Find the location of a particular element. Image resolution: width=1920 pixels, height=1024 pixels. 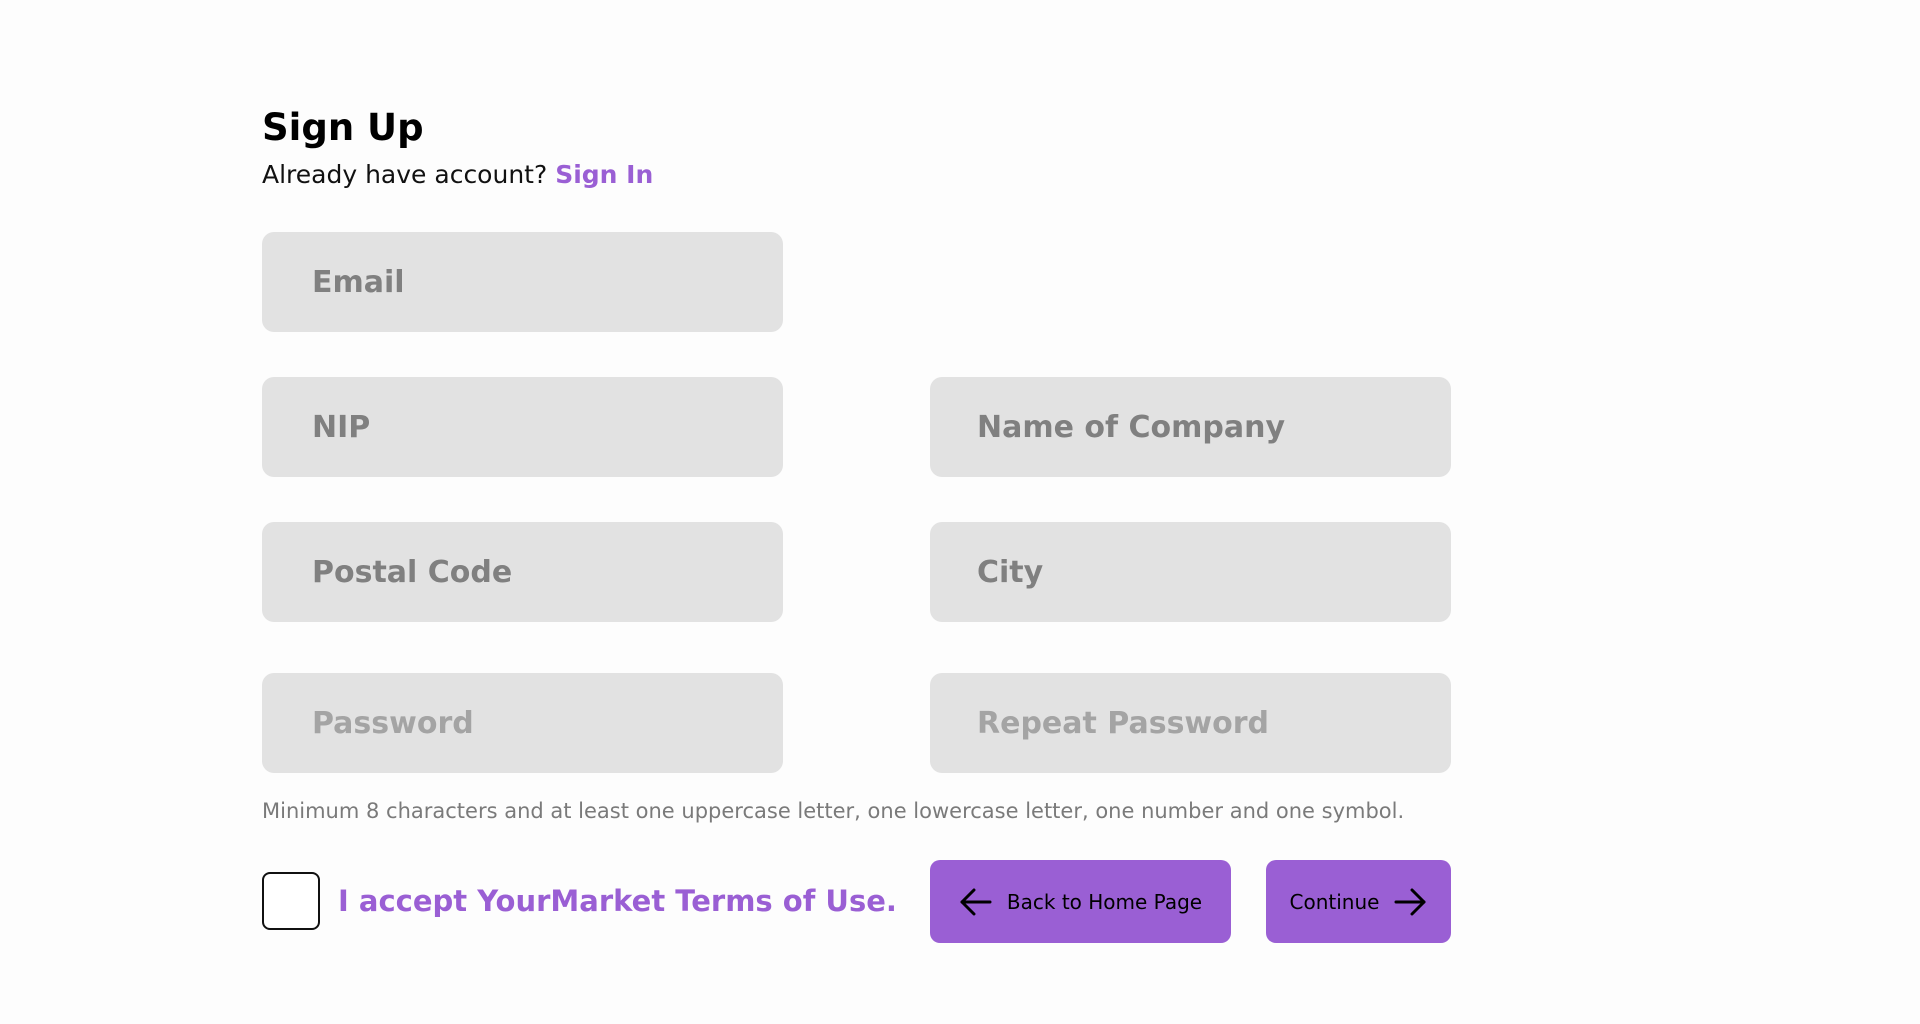

email-input is located at coordinates (522, 282).